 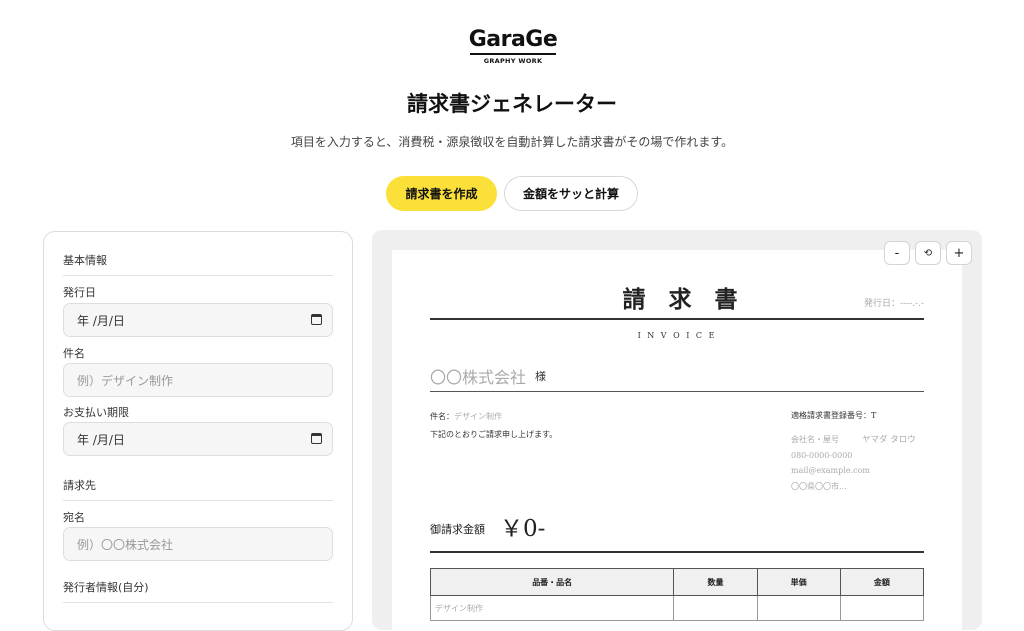 I want to click on logo-underline, so click(x=513, y=54).